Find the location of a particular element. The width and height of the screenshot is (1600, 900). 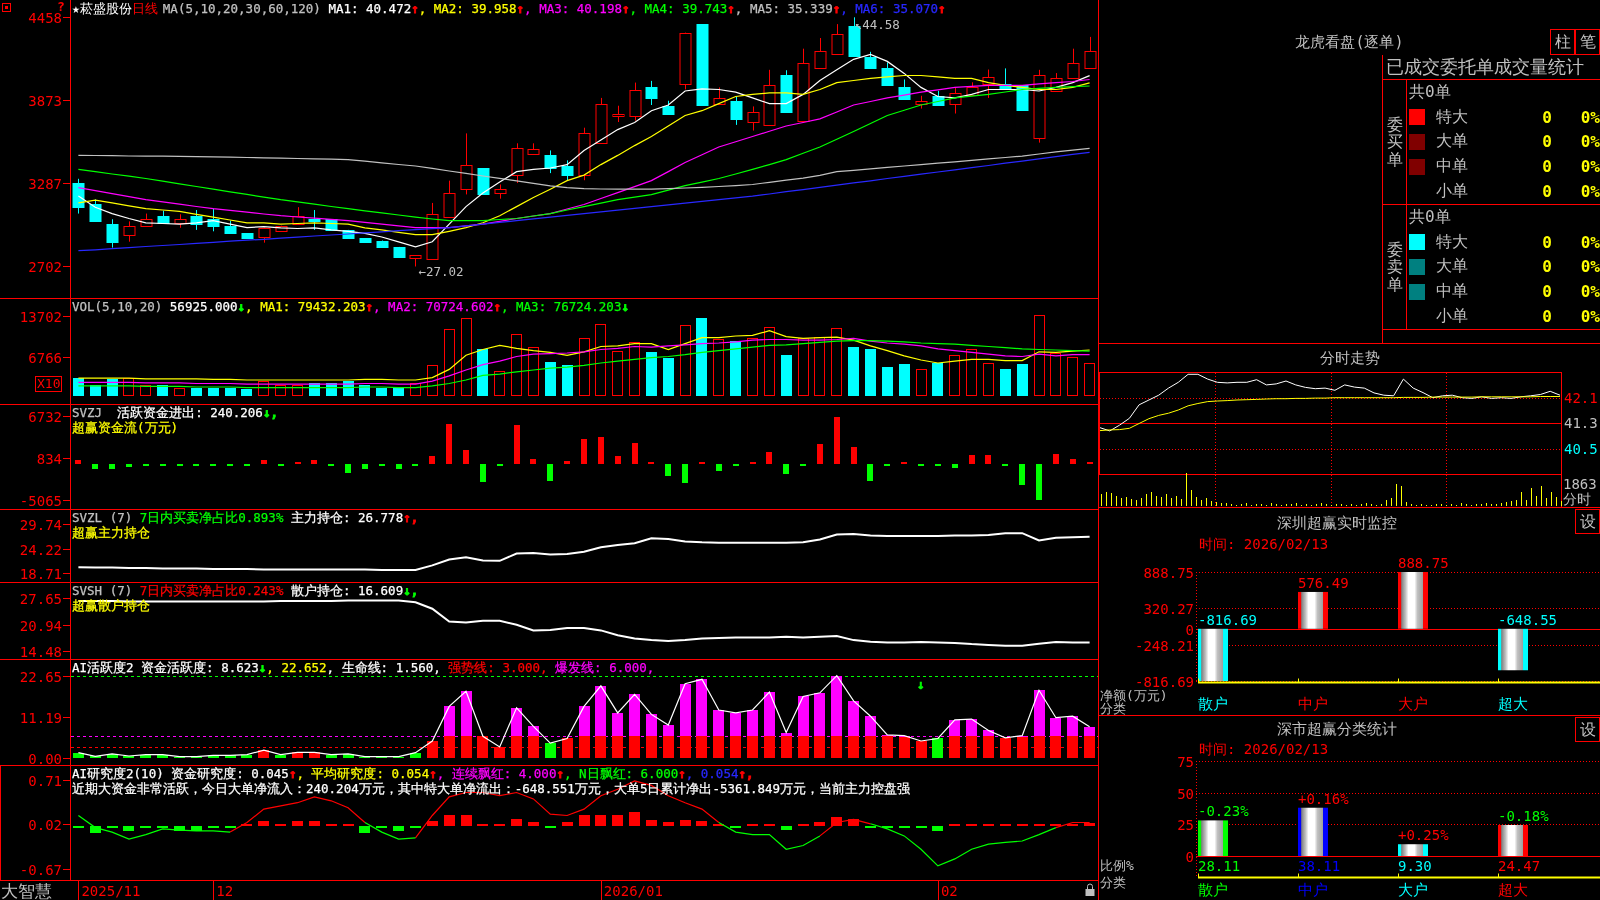

stock-title: ★菘盛股份 is located at coordinates (102, 8).